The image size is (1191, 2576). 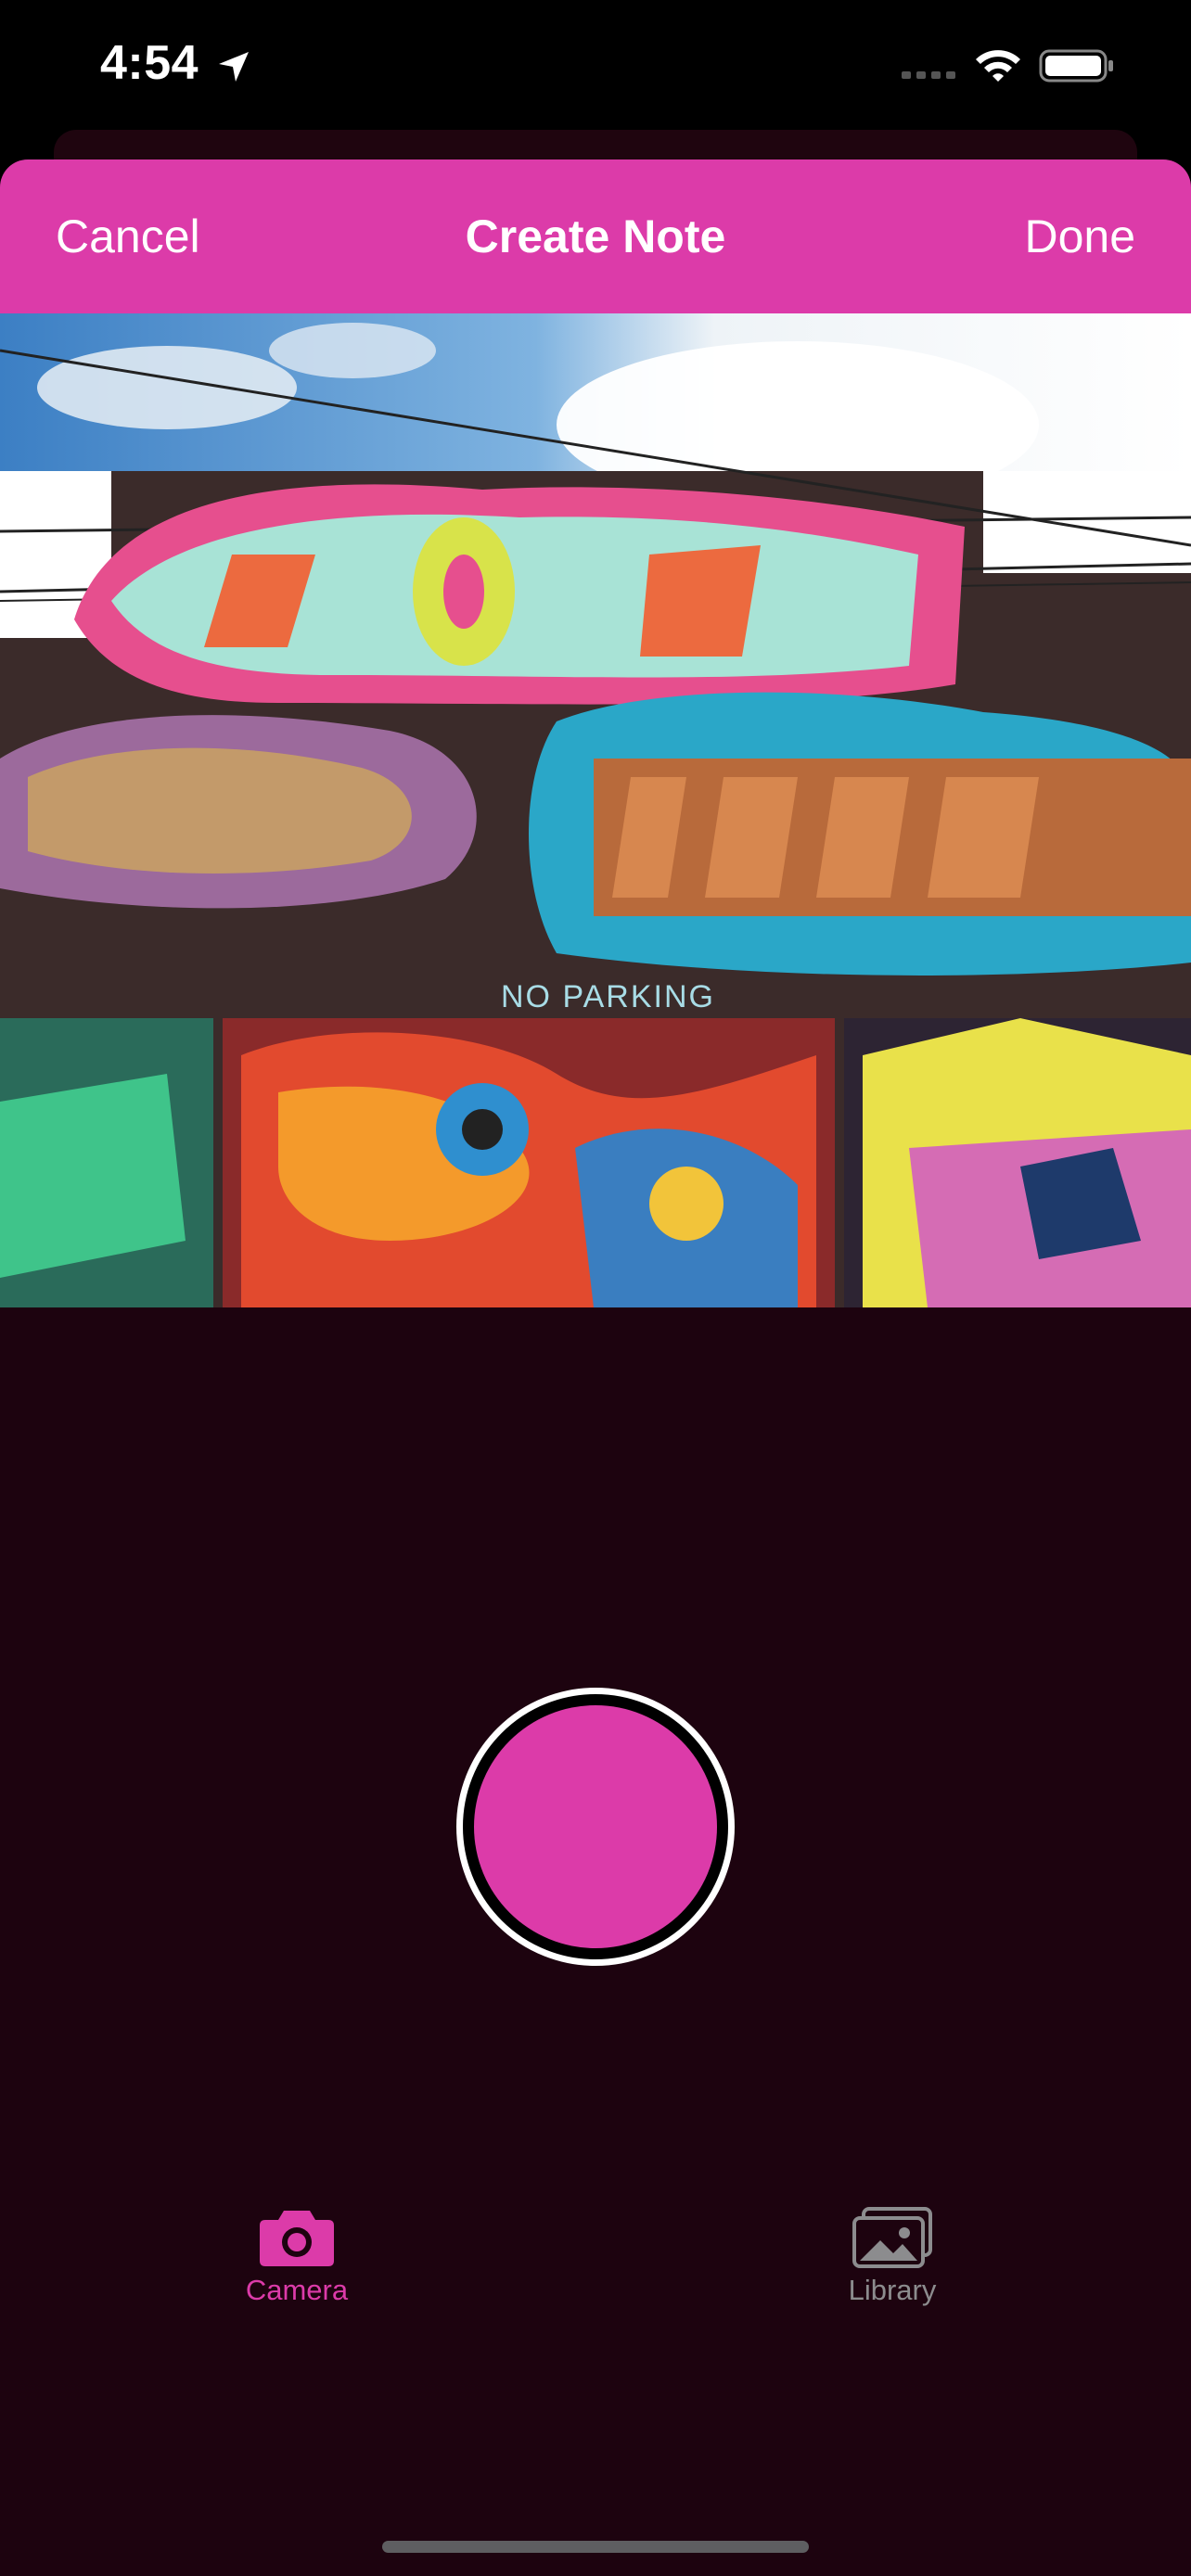 I want to click on shutter-button-fill, so click(x=595, y=1826).